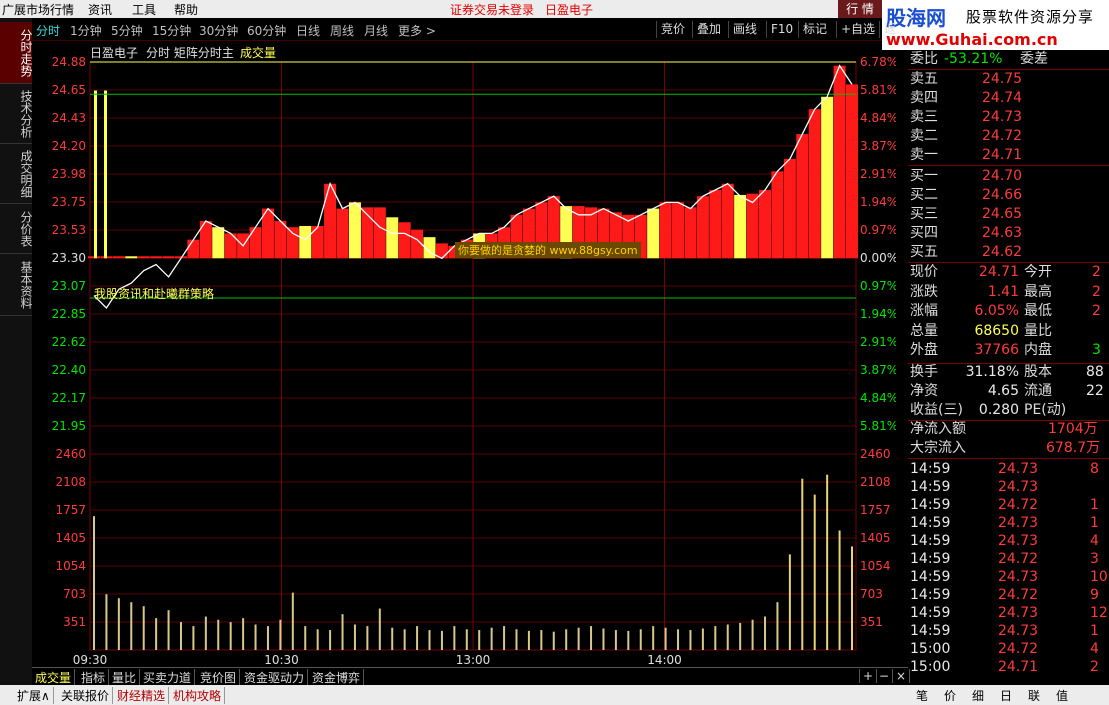 The width and height of the screenshot is (1109, 705). Describe the element at coordinates (142, 695) in the screenshot. I see `finance-picks-tab: 财经精选` at that location.